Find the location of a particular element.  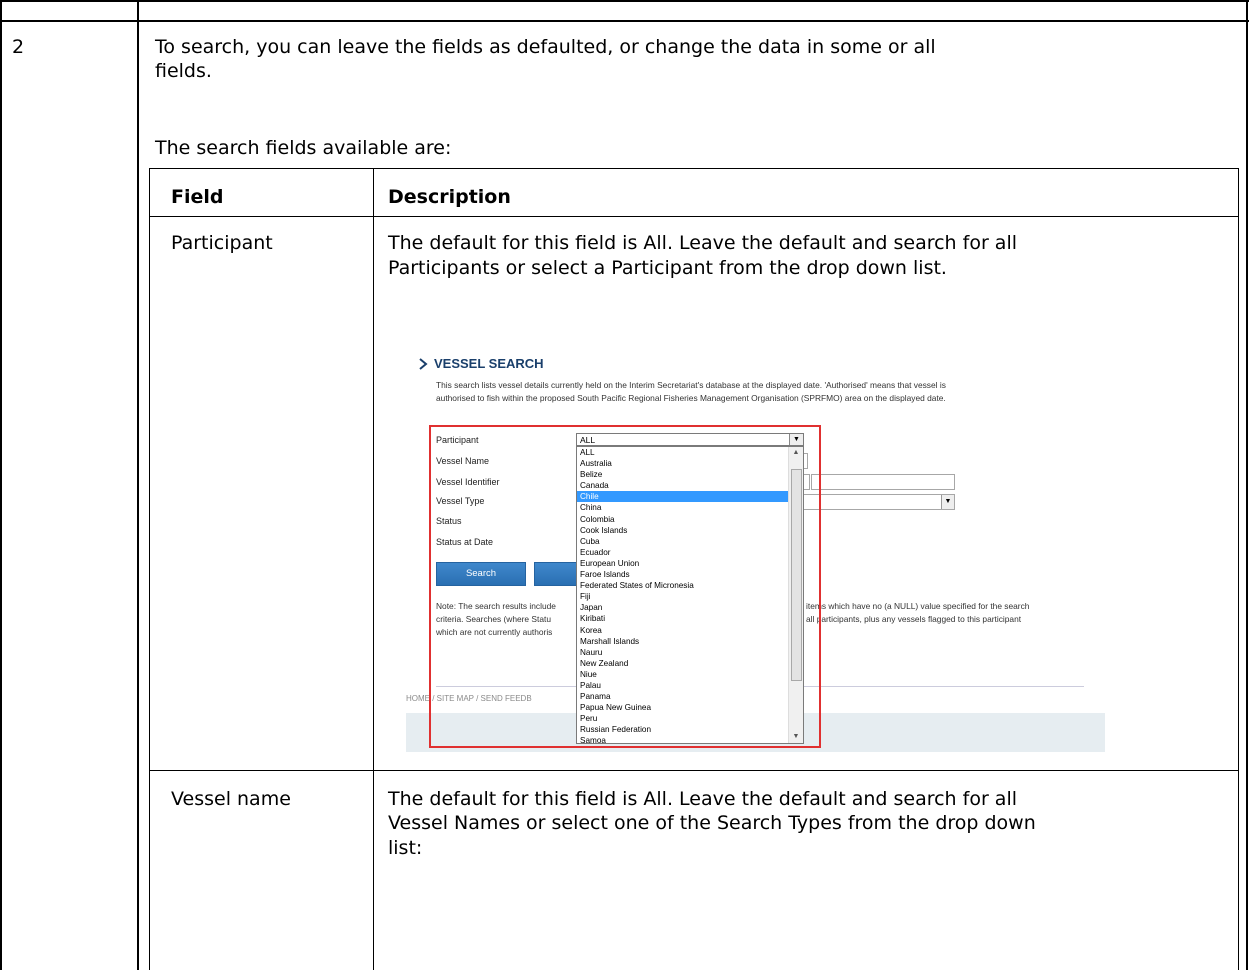

outer-top-border is located at coordinates (624, 1).